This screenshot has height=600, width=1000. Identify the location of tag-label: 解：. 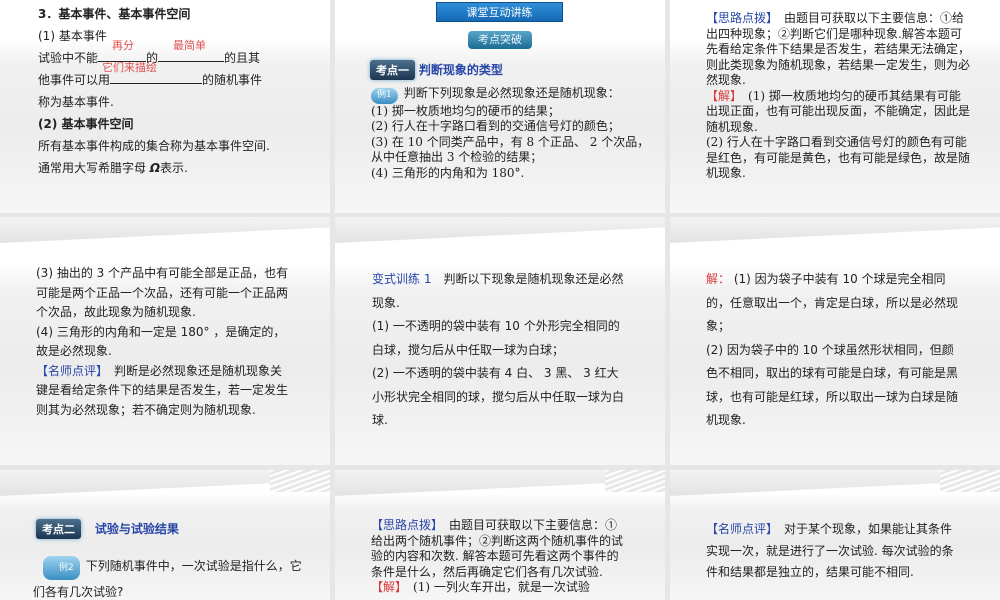
(718, 279).